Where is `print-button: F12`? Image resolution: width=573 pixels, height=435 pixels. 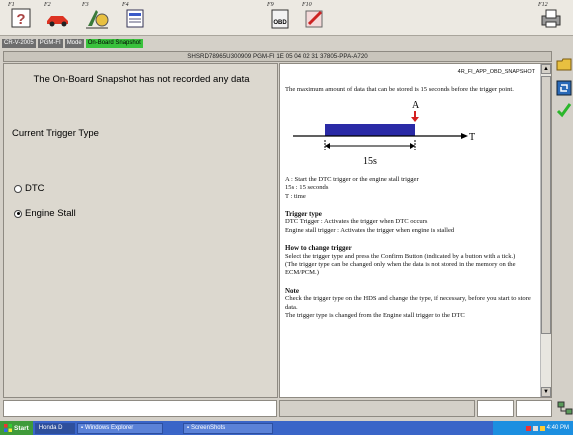 print-button: F12 is located at coordinates (551, 17).